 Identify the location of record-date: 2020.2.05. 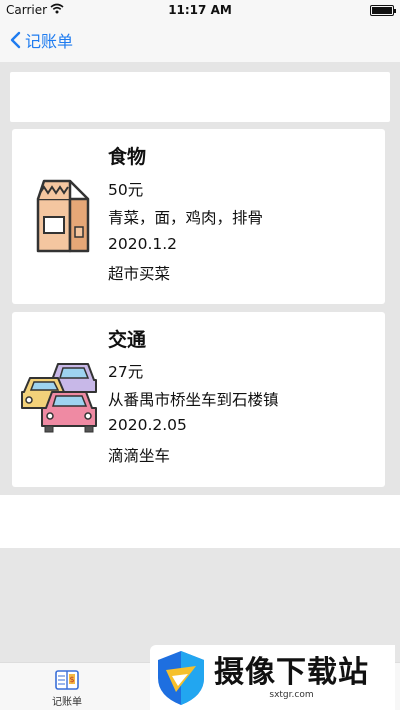
(147, 425).